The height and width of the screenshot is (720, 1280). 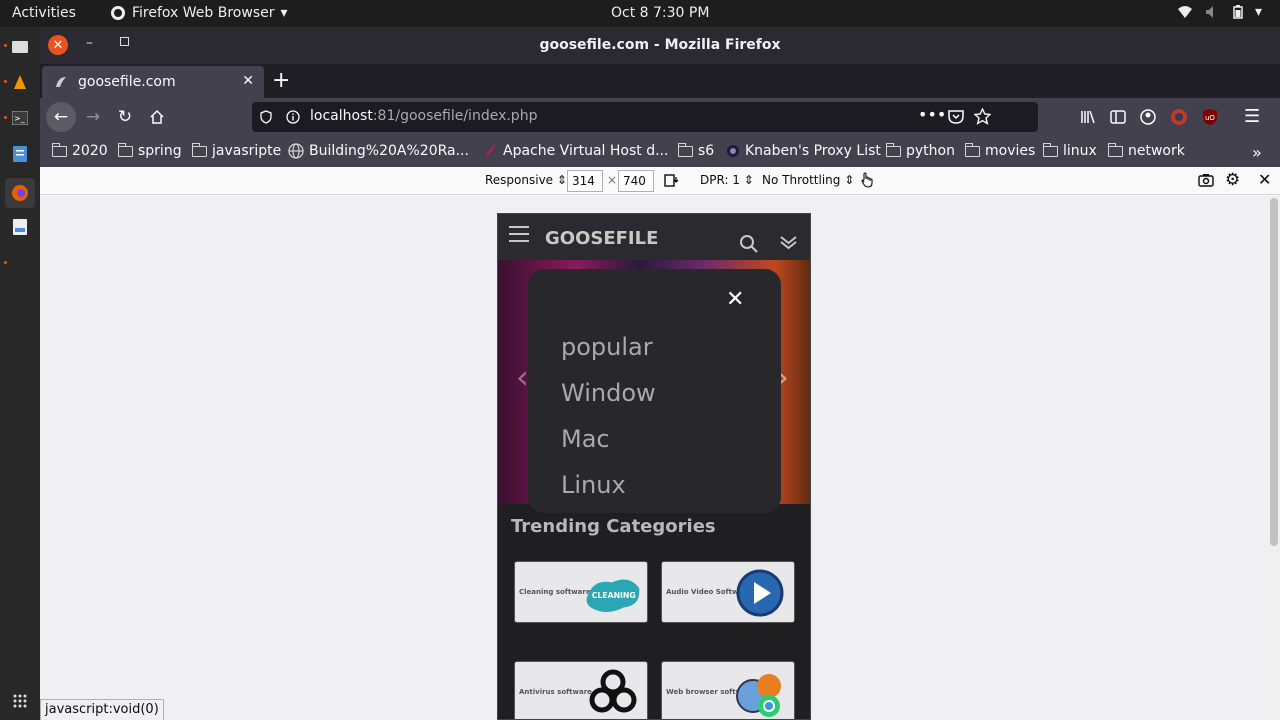 What do you see at coordinates (1118, 117) in the screenshot?
I see `sidebar-icon` at bounding box center [1118, 117].